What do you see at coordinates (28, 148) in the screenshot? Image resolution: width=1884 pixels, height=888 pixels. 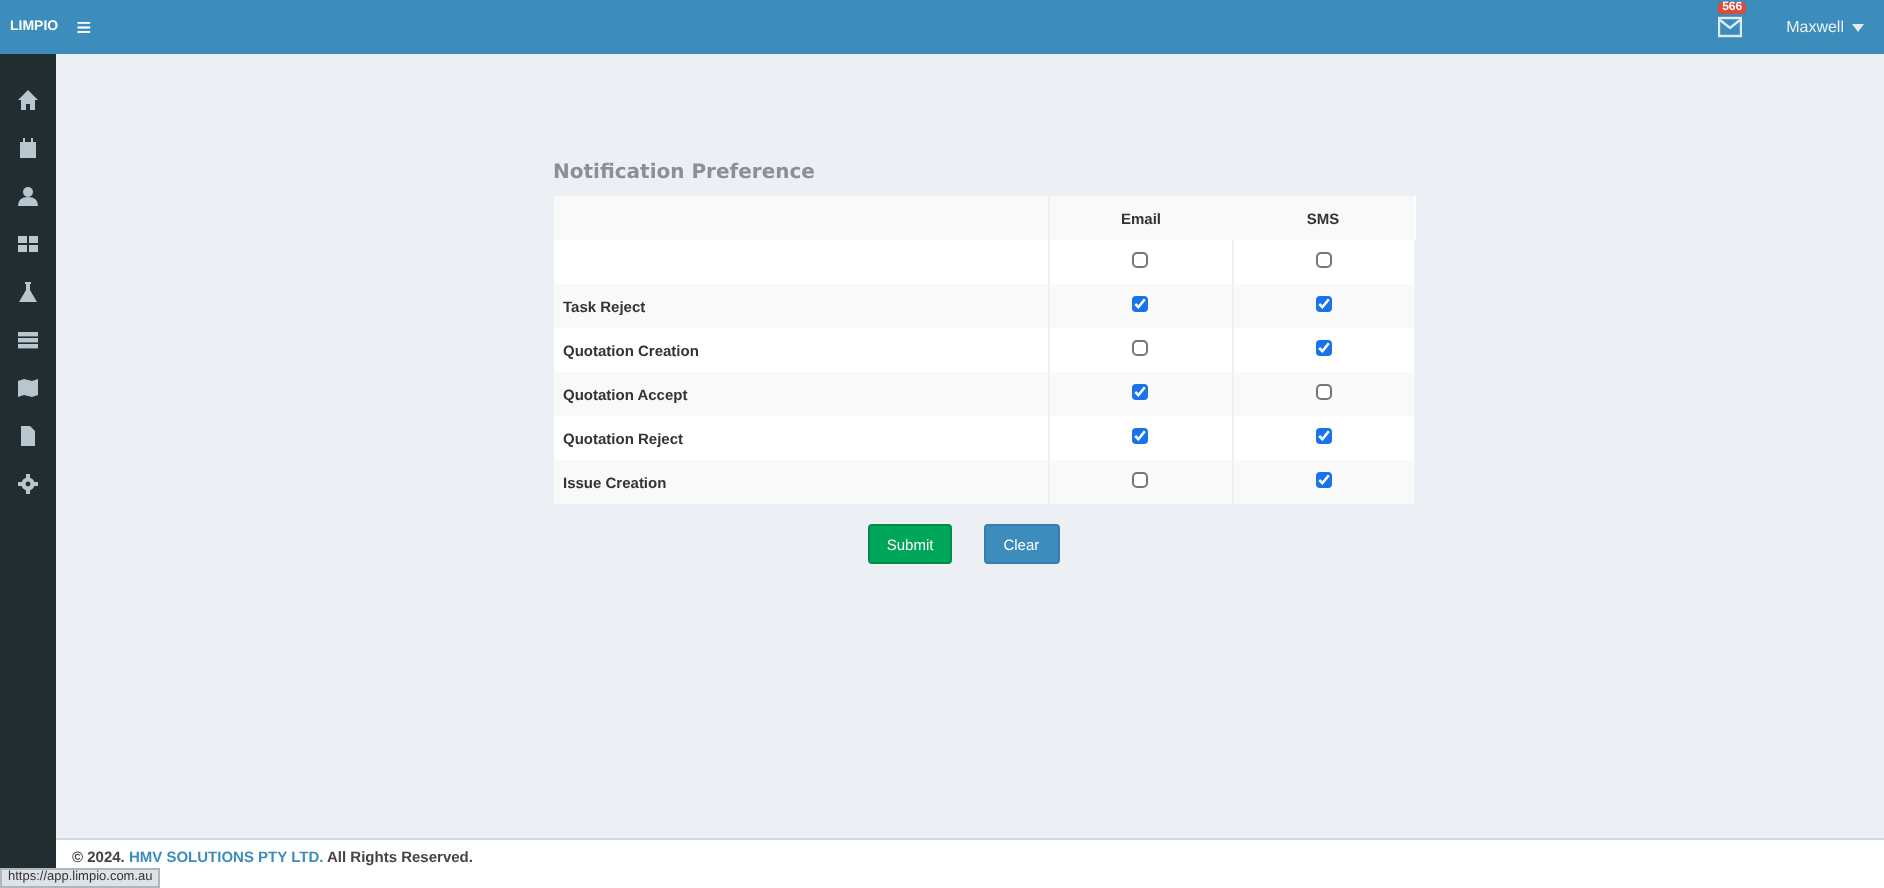 I see `calendar-icon` at bounding box center [28, 148].